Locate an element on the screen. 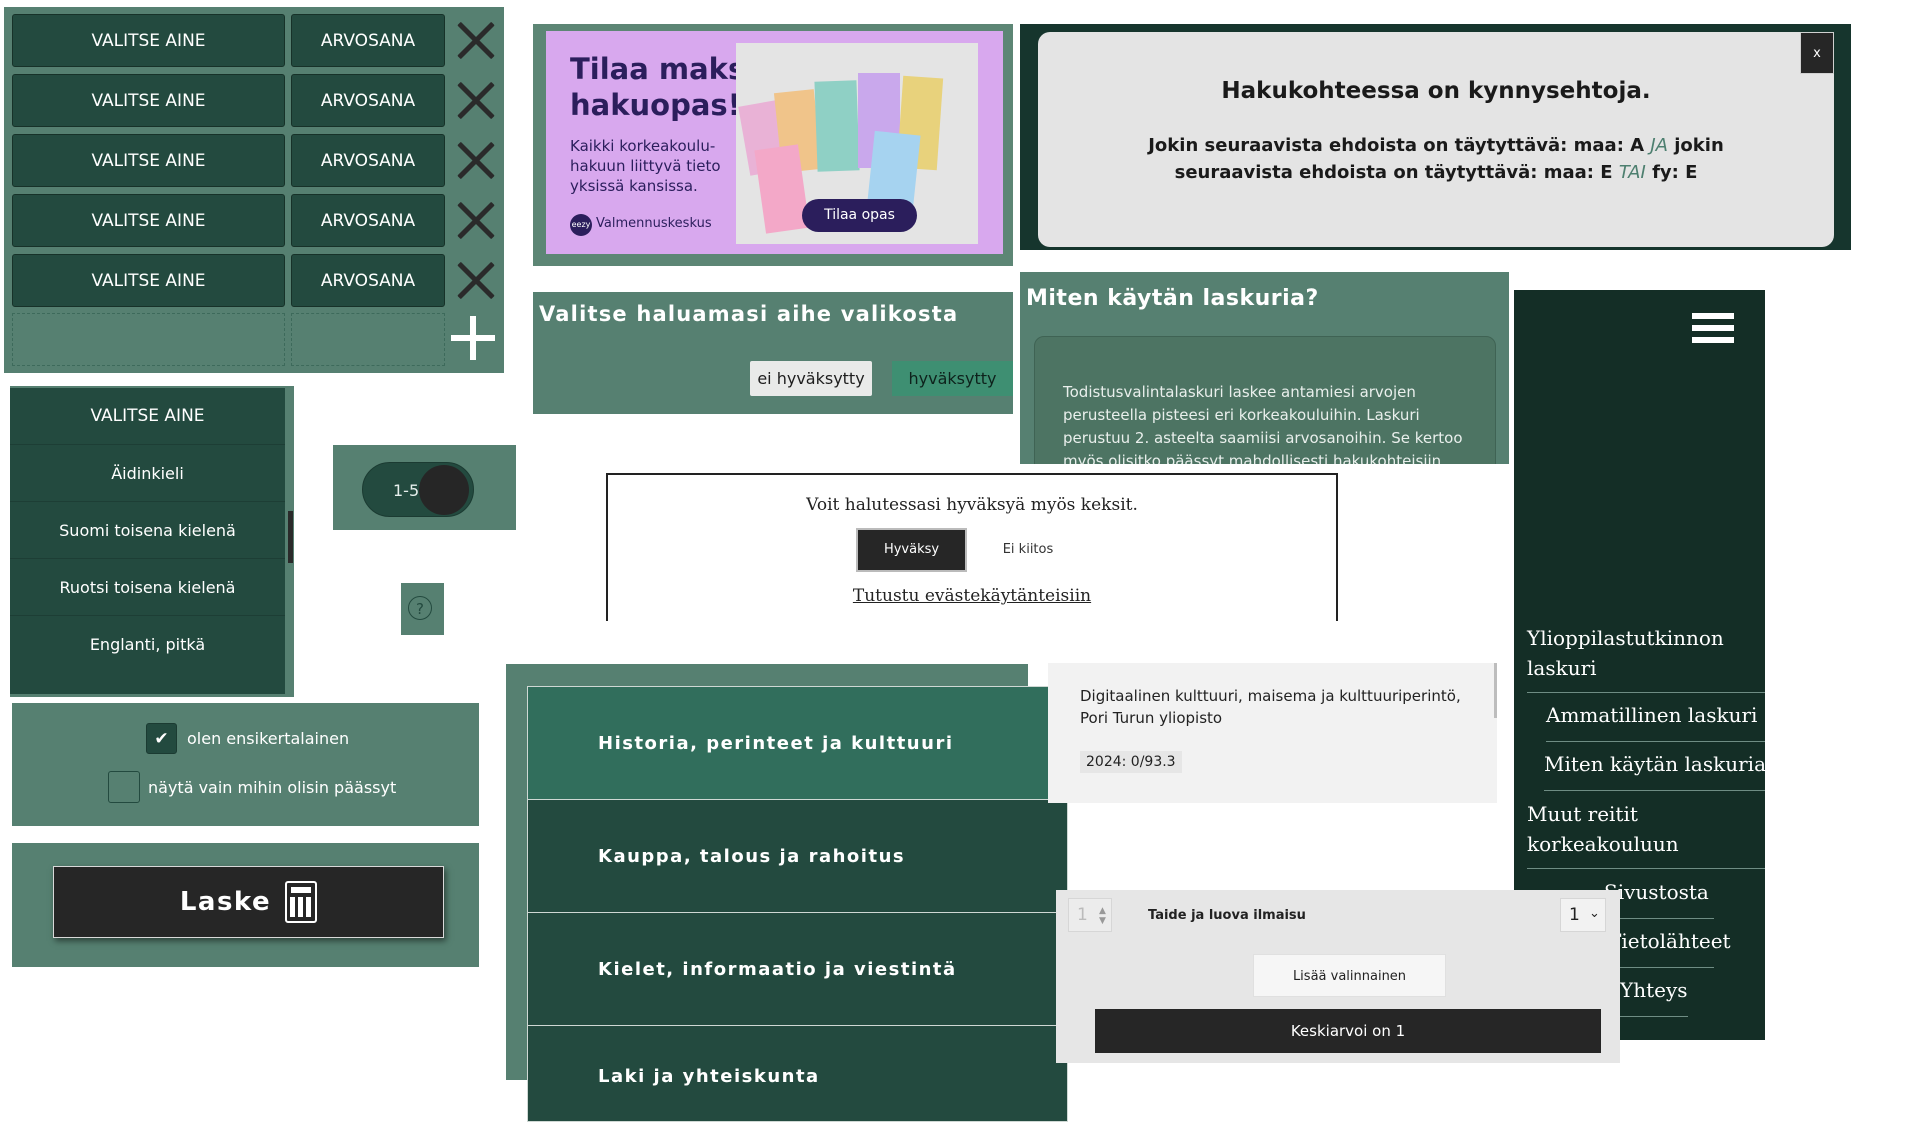 This screenshot has height=1122, width=1920. toggle-knob is located at coordinates (444, 490).